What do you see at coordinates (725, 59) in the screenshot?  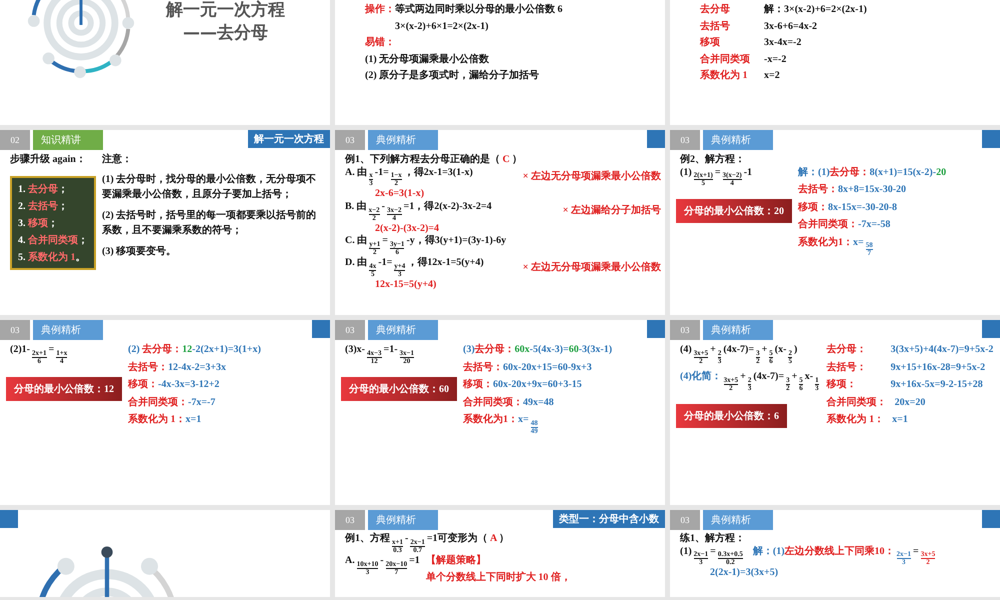 I see `step-label: 合并同类项` at bounding box center [725, 59].